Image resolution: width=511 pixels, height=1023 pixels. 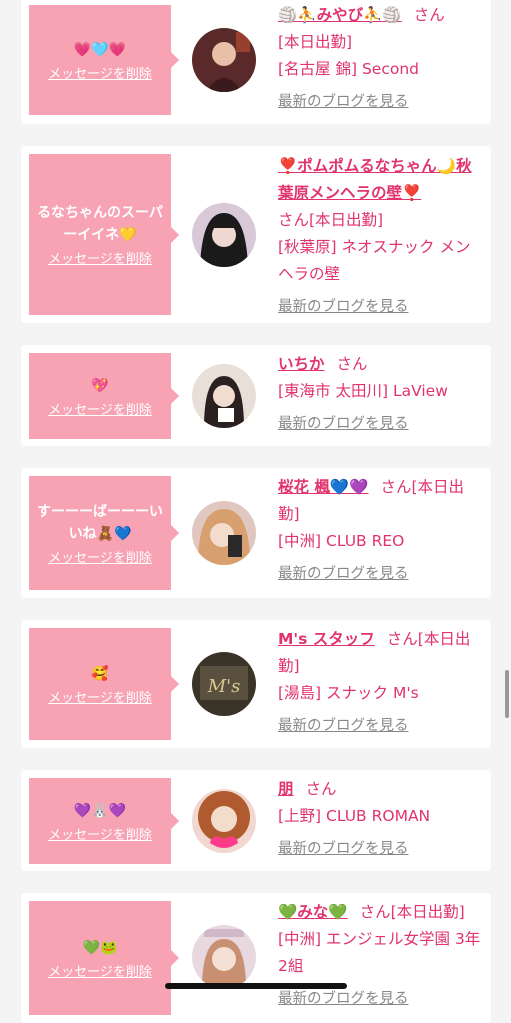 I want to click on message-text: すーーーばーーーいいね🧸💙, so click(x=100, y=522).